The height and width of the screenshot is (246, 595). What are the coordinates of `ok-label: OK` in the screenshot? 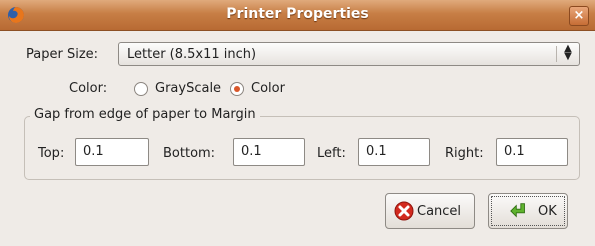 It's located at (547, 211).